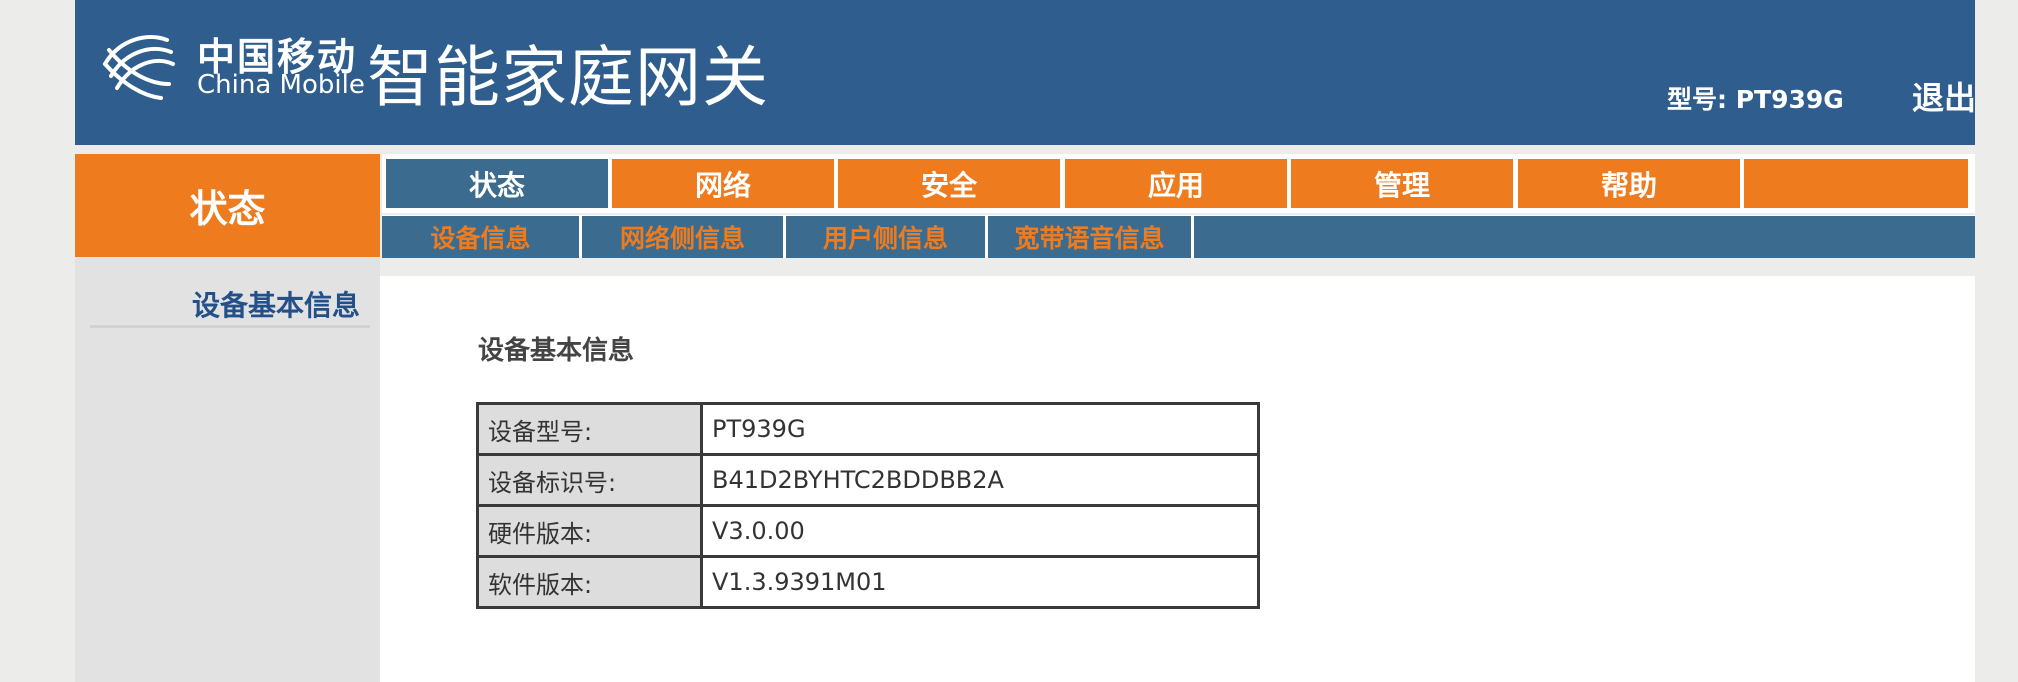 The width and height of the screenshot is (2018, 682). Describe the element at coordinates (227, 205) in the screenshot. I see `section-title: 状态` at that location.